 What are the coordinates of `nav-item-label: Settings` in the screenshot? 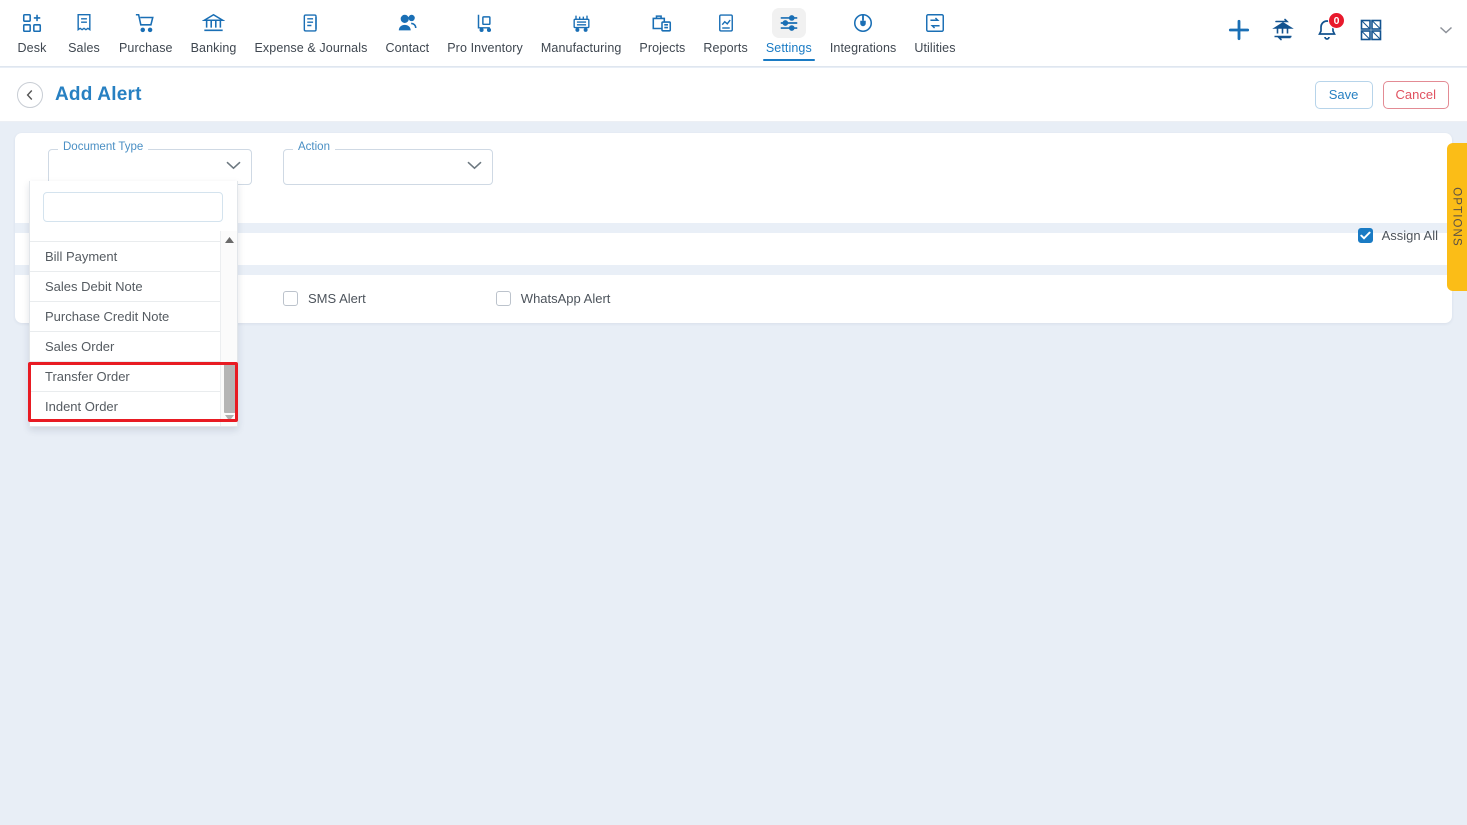 It's located at (788, 48).